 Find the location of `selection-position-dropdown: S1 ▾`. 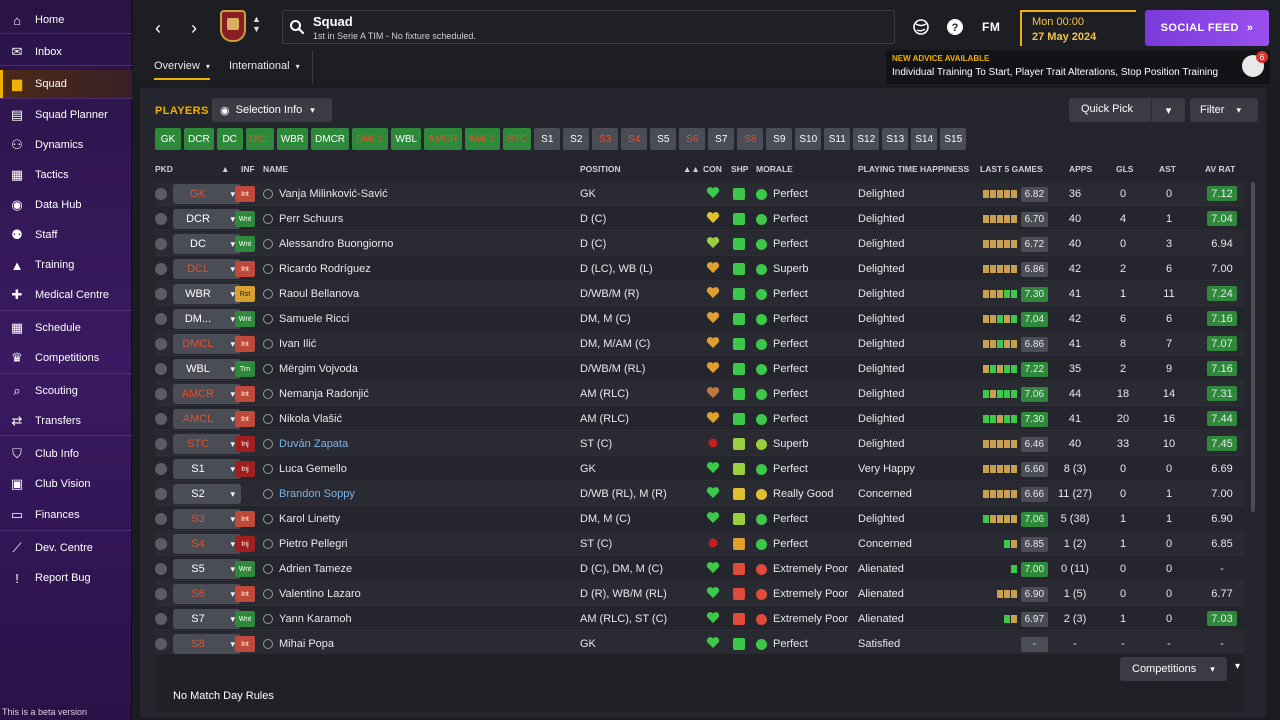

selection-position-dropdown: S1 ▾ is located at coordinates (207, 469).